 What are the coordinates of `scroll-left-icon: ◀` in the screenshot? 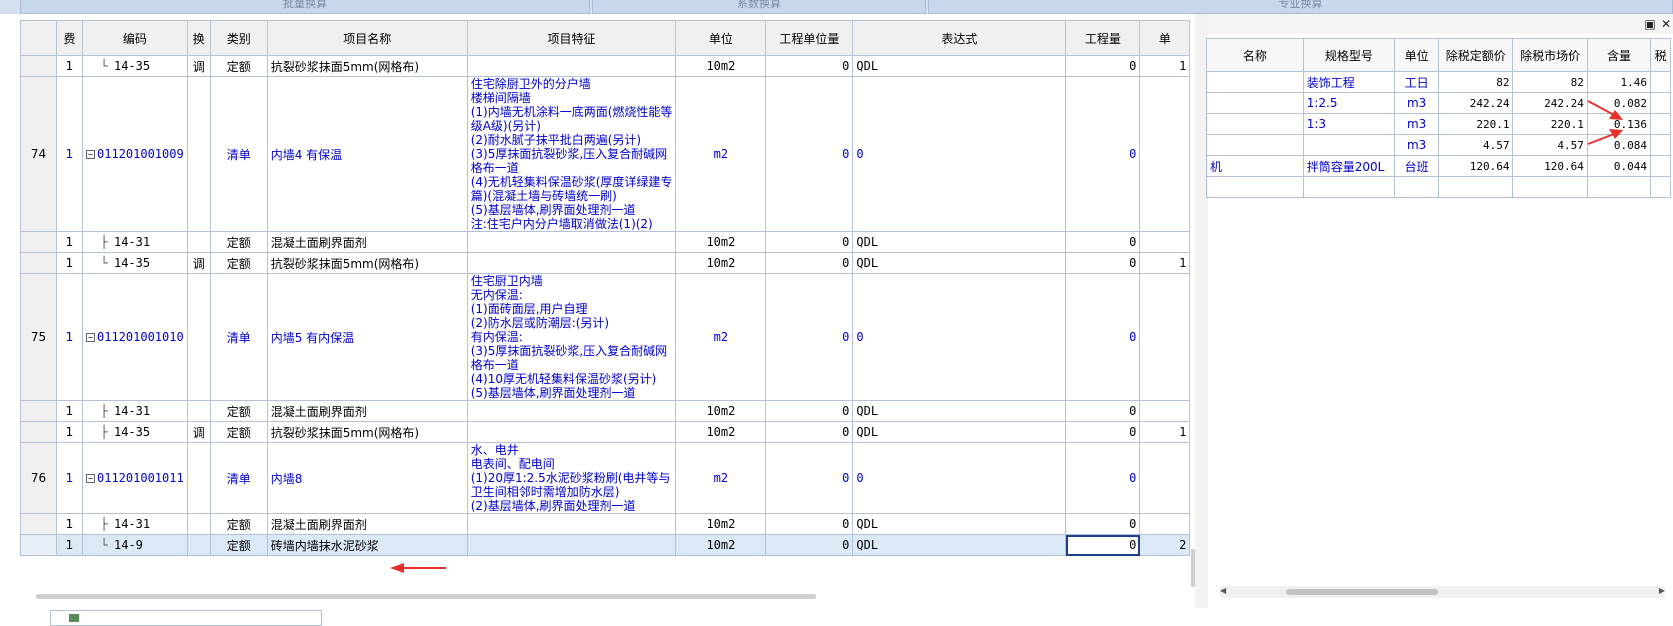 It's located at (1223, 590).